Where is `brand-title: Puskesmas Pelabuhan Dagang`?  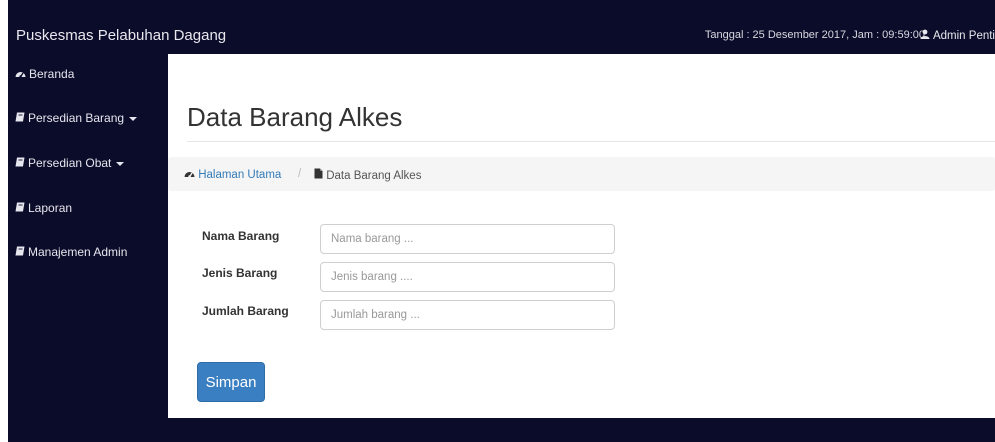
brand-title: Puskesmas Pelabuhan Dagang is located at coordinates (121, 35).